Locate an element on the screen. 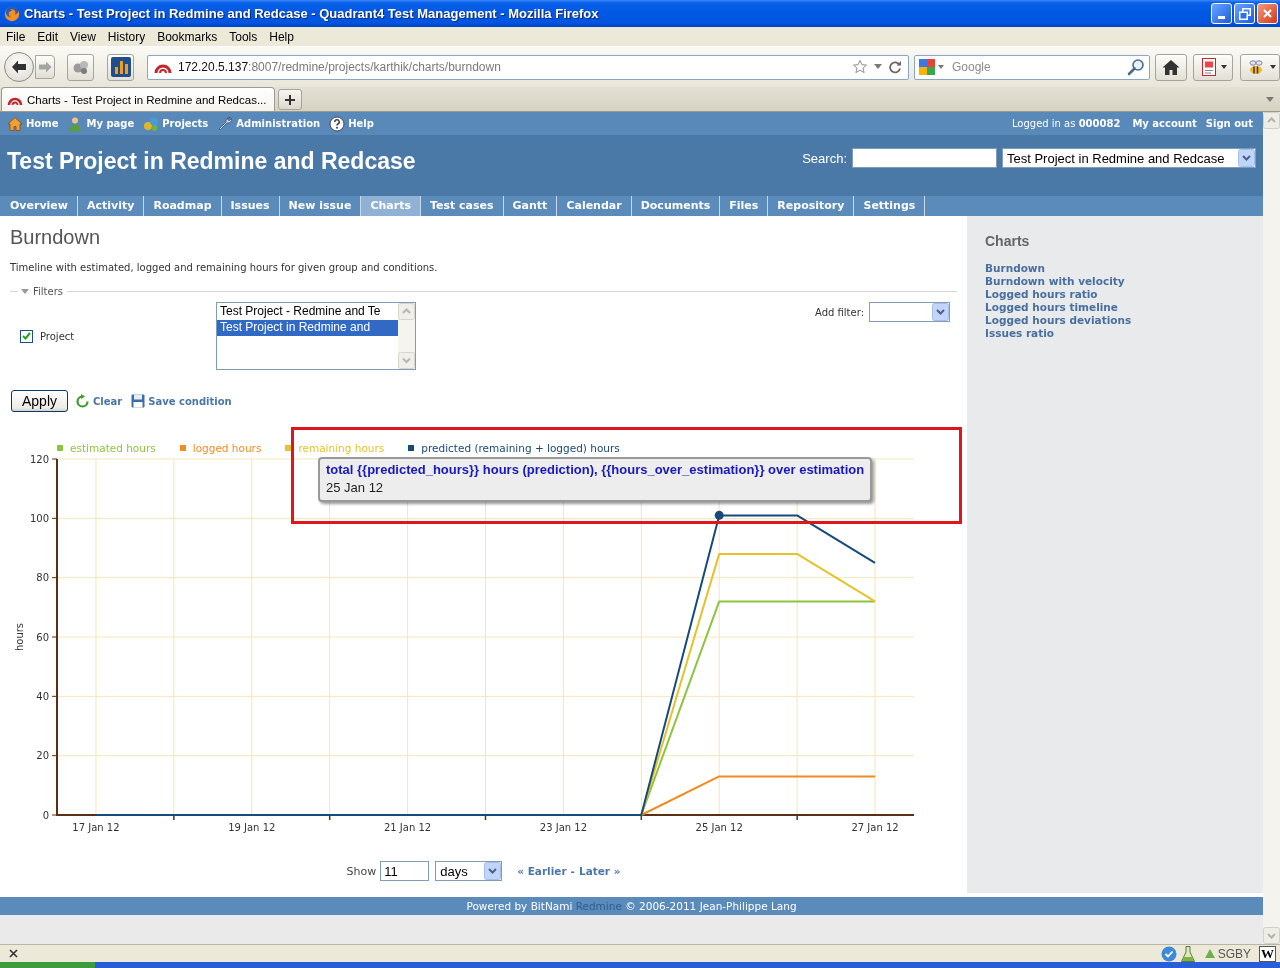  top-menu-link: Help is located at coordinates (351, 123).